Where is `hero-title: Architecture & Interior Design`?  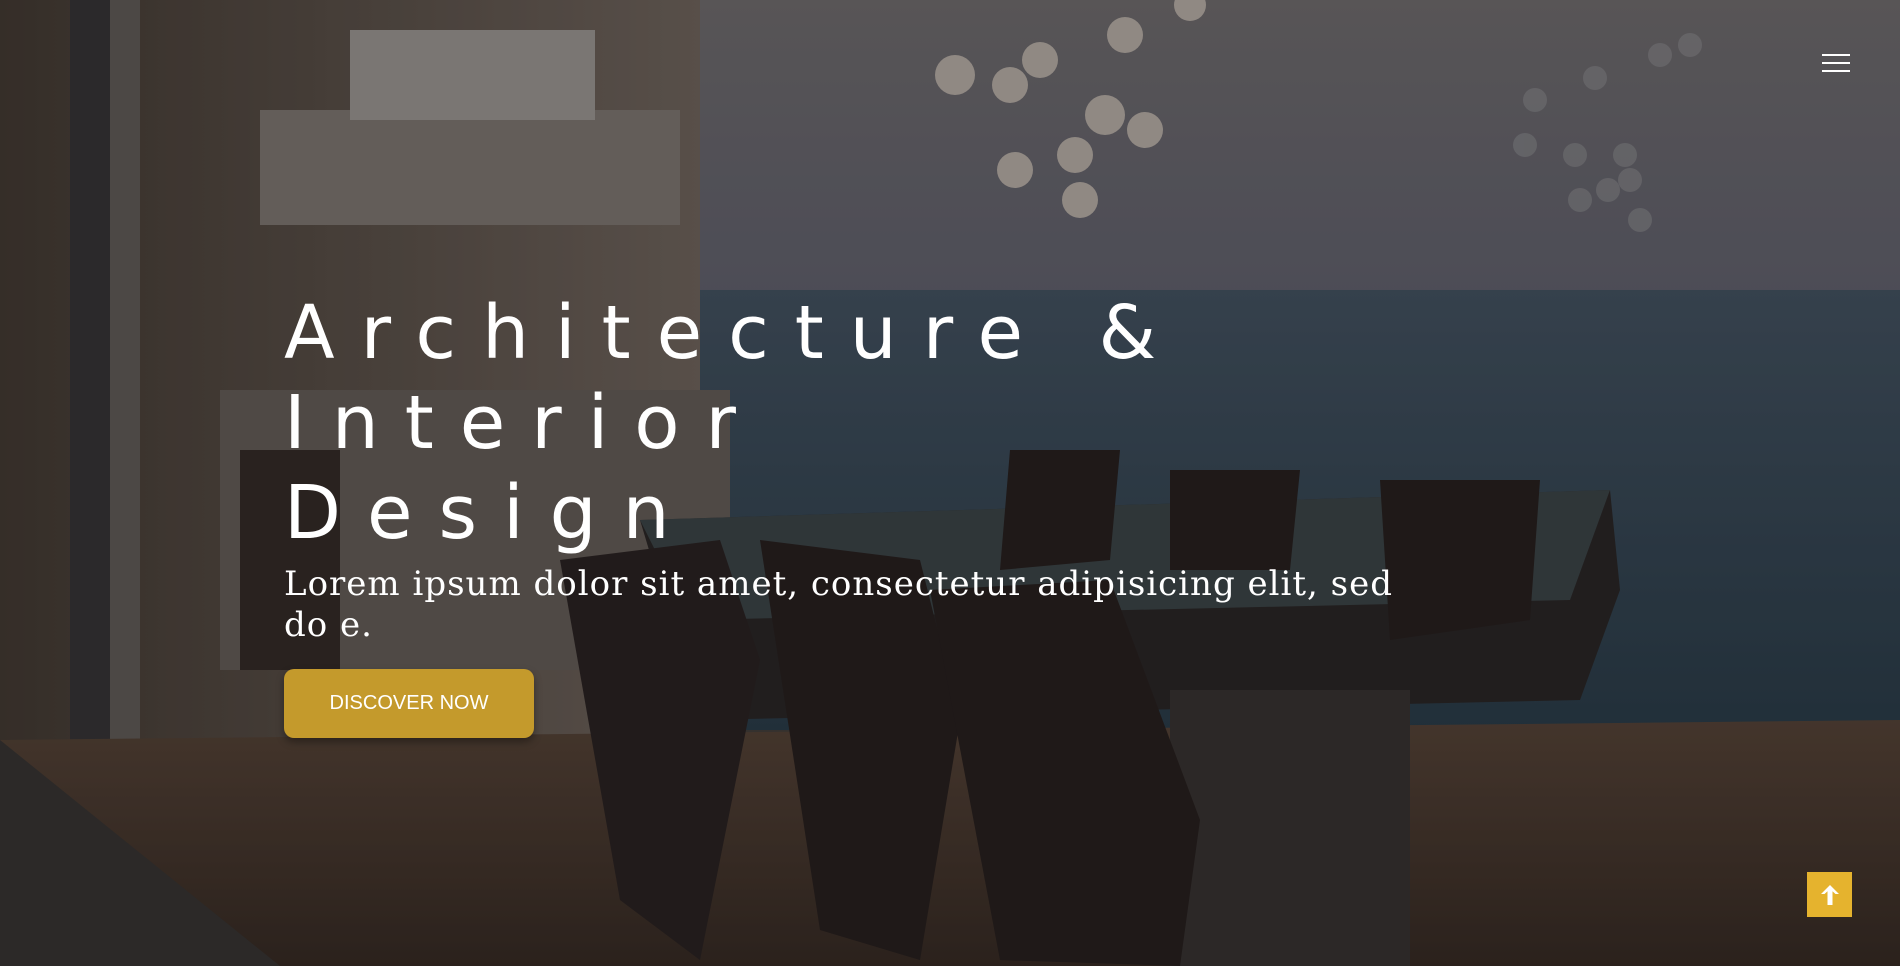 hero-title: Architecture & Interior Design is located at coordinates (734, 423).